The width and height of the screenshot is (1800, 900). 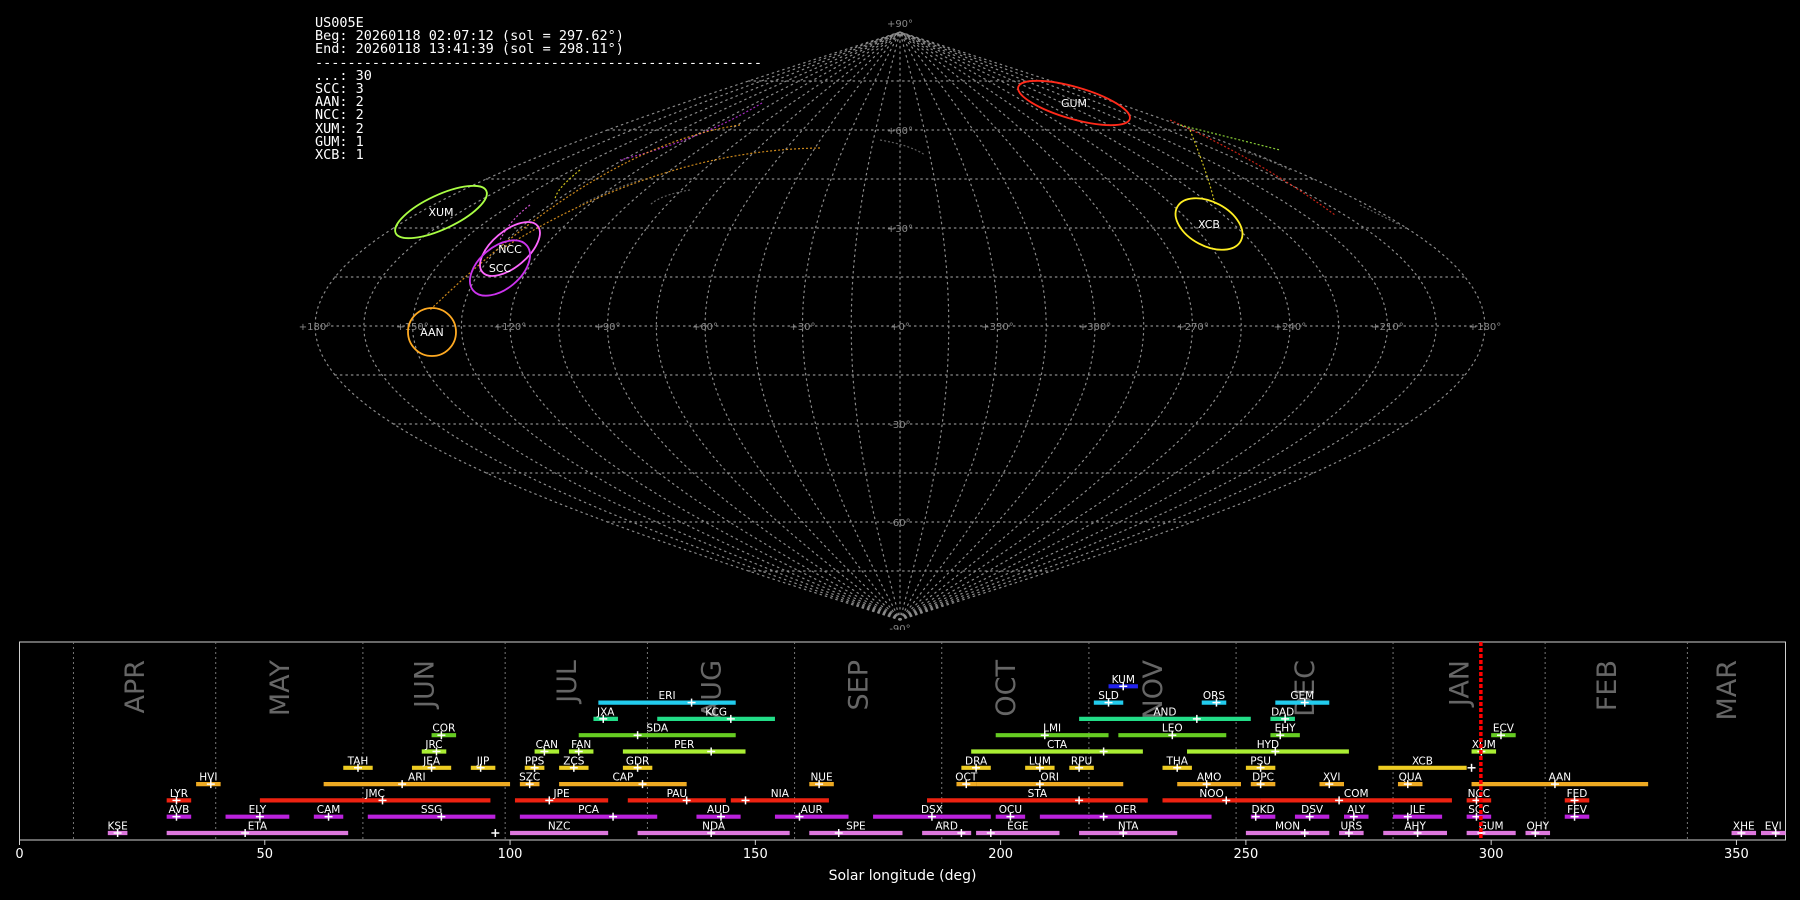 I want to click on x-axis-label: Solar longitude (deg), so click(x=903, y=876).